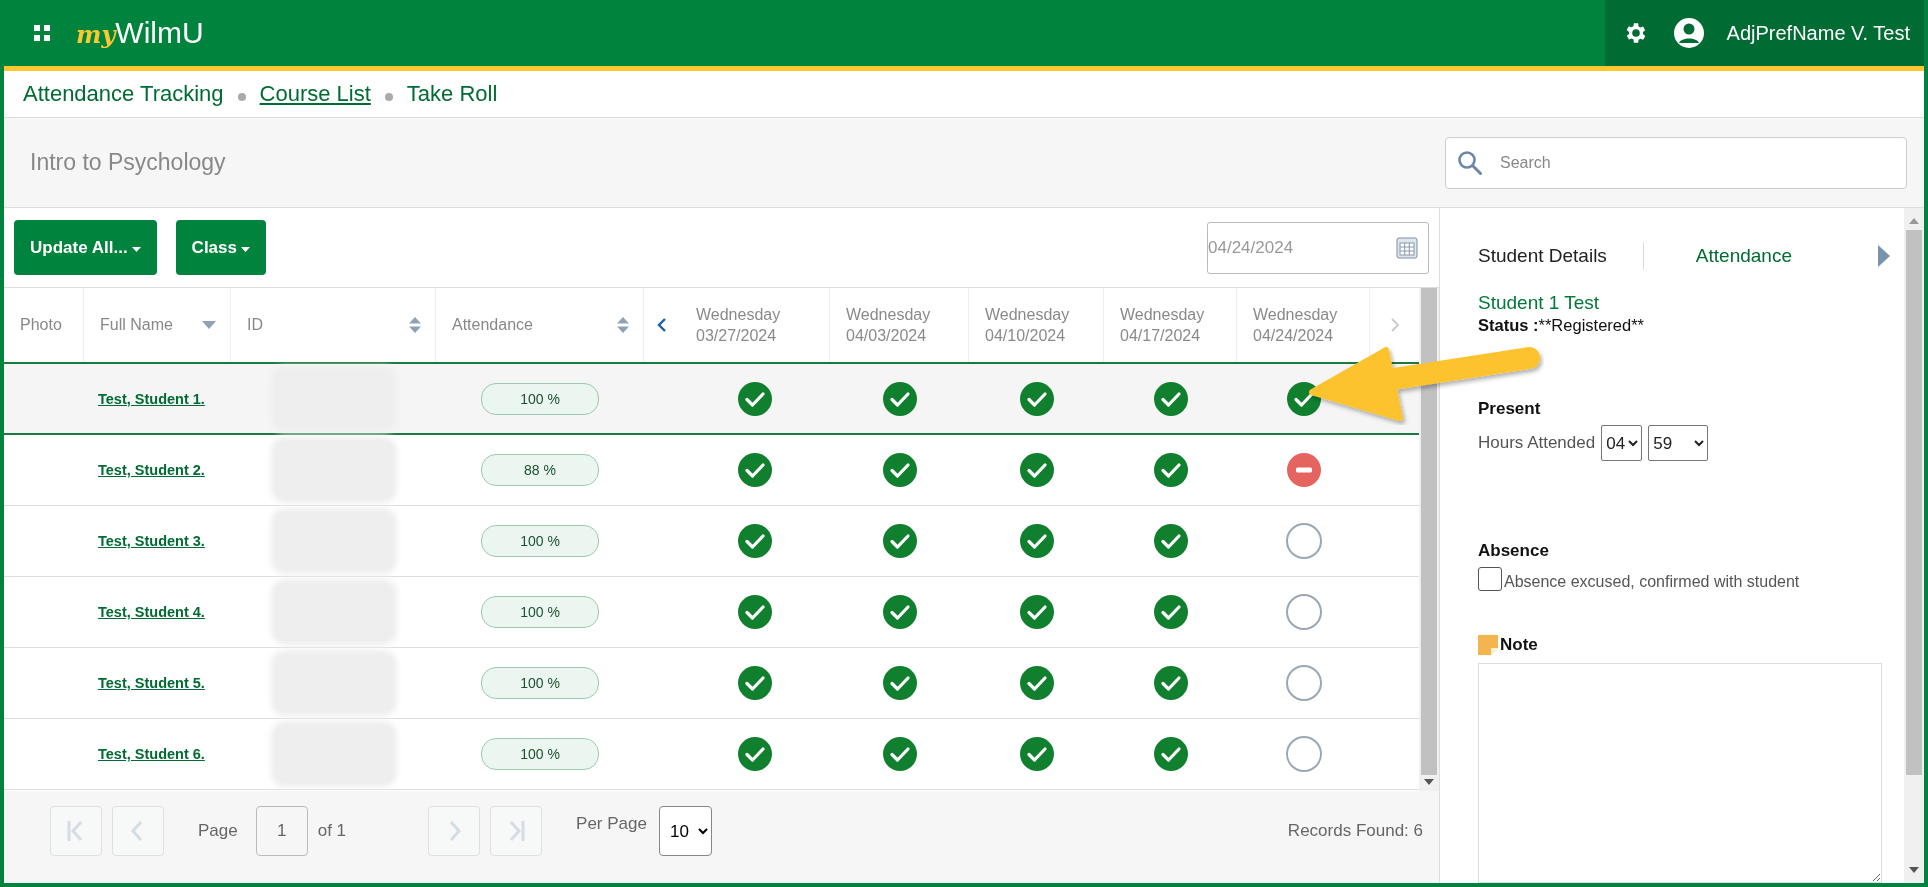  I want to click on sort-descending-icon, so click(209, 325).